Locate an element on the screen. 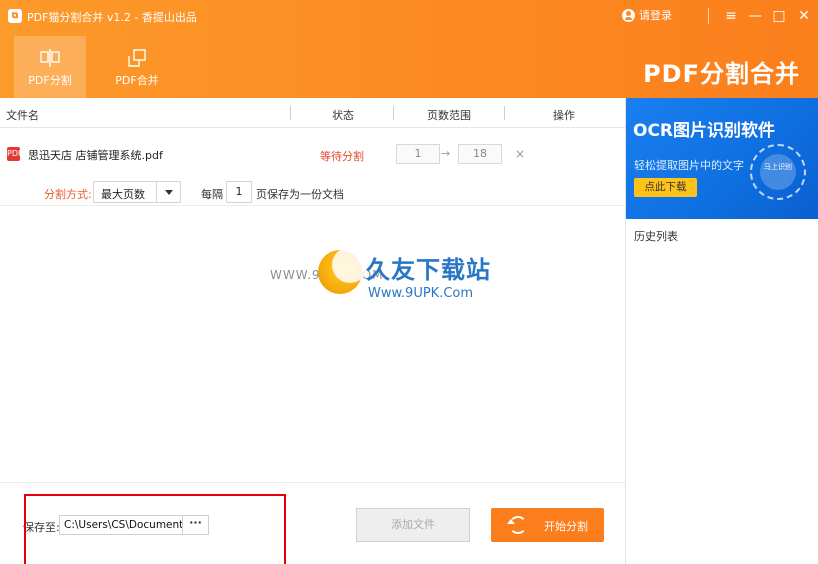  tab-pdf-merge: PDF合并 is located at coordinates (137, 67).